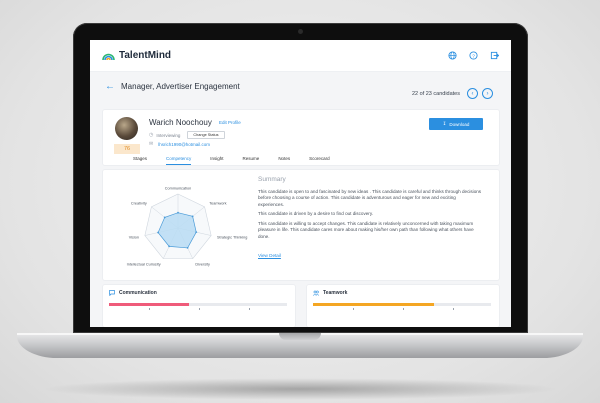 Image resolution: width=600 pixels, height=403 pixels. Describe the element at coordinates (149, 304) in the screenshot. I see `communication-level-fill` at that location.